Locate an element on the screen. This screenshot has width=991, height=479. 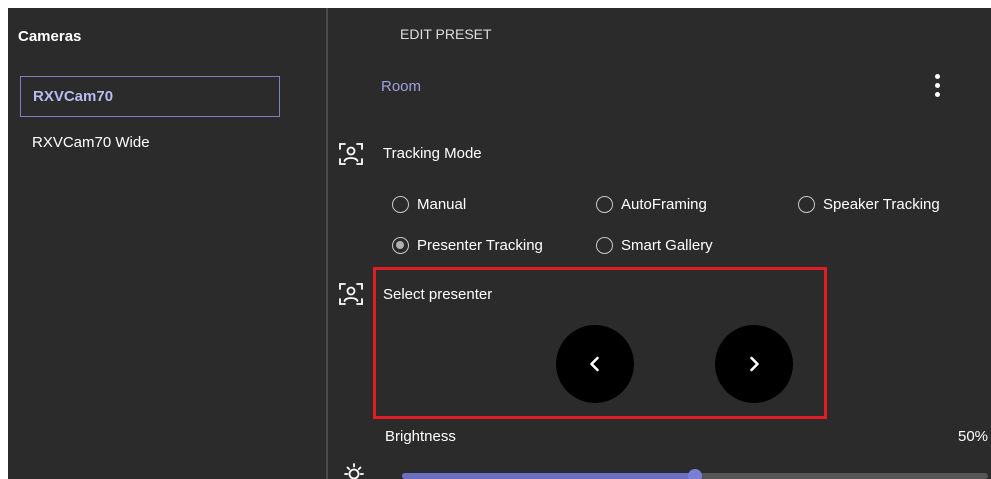
chevron-right-icon is located at coordinates (754, 364).